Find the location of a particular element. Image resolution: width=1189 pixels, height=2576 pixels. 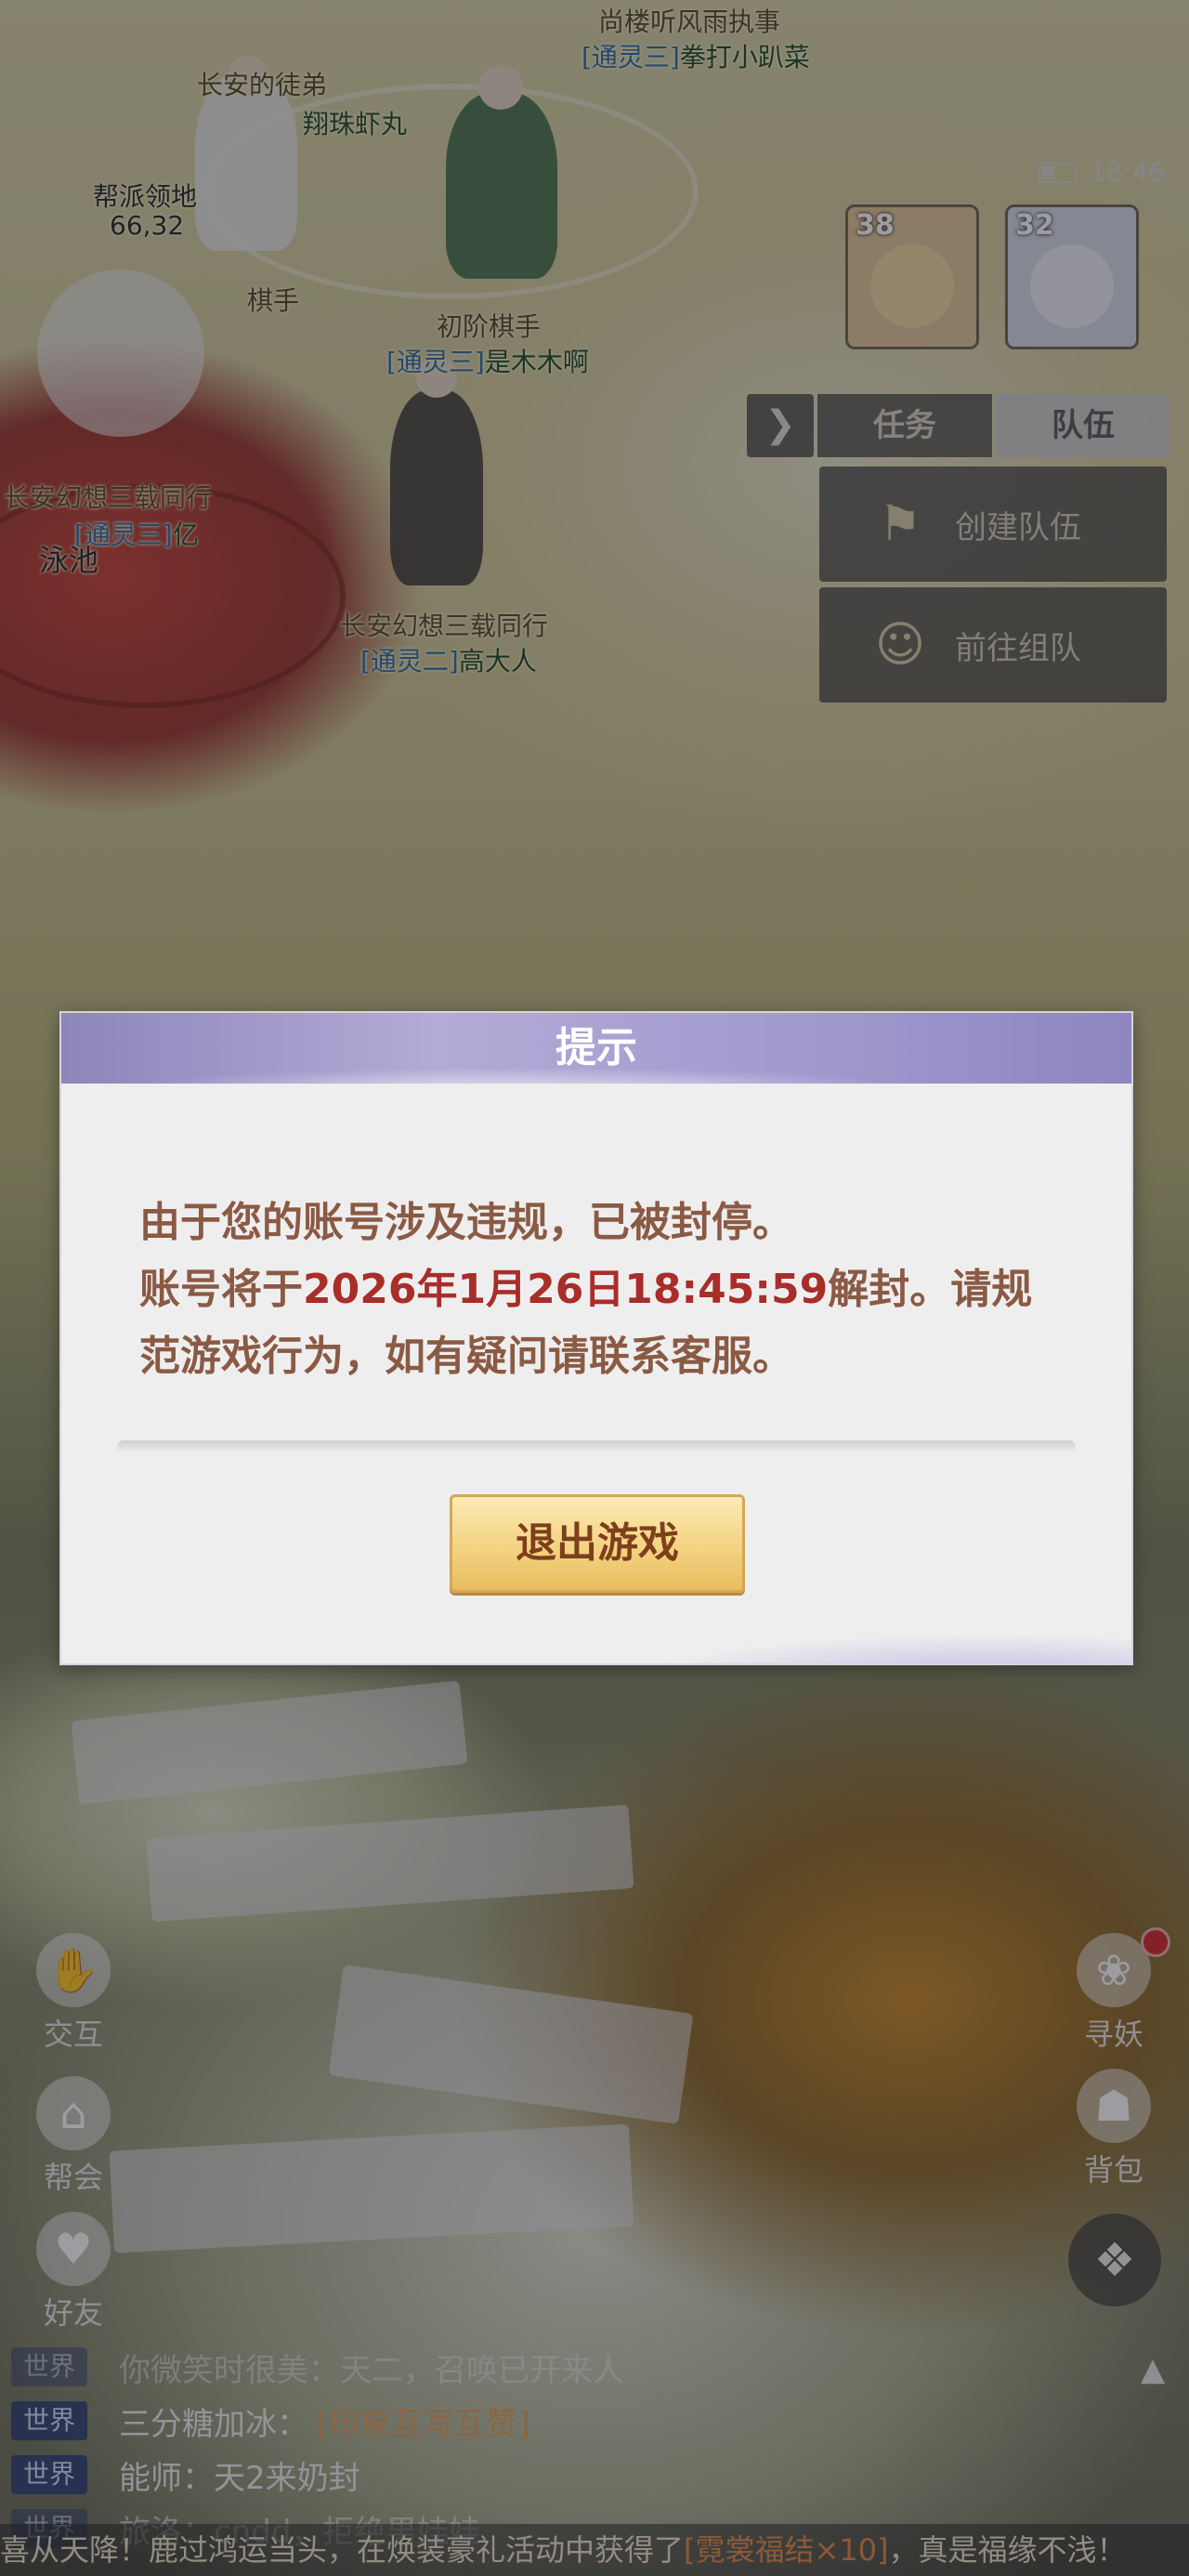

dialog-divider is located at coordinates (596, 1446).